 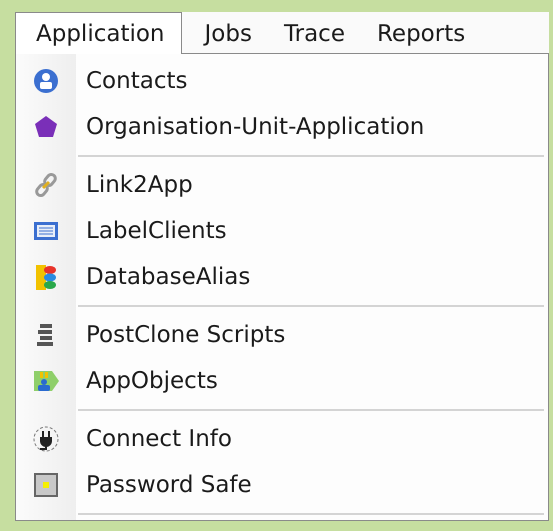 What do you see at coordinates (159, 439) in the screenshot?
I see `menu-item: Connect Info` at bounding box center [159, 439].